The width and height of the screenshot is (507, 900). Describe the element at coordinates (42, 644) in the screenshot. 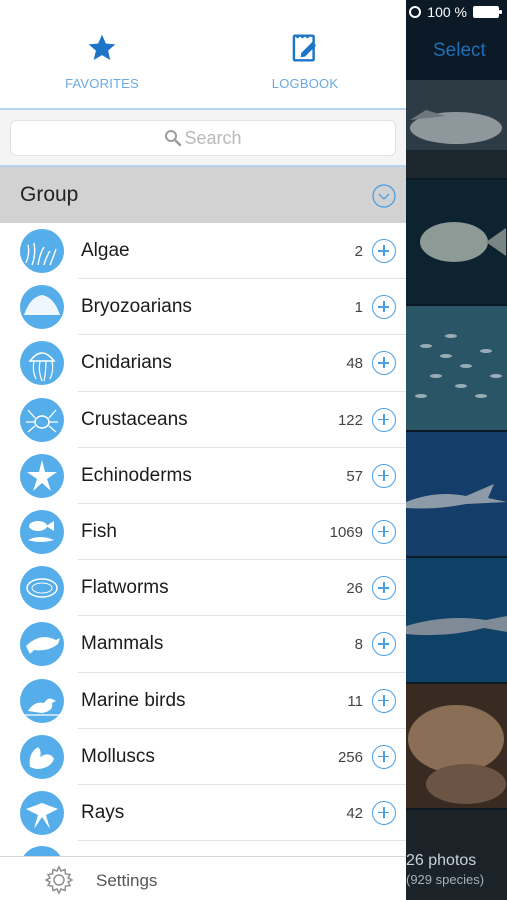

I see `dolphin-icon` at that location.